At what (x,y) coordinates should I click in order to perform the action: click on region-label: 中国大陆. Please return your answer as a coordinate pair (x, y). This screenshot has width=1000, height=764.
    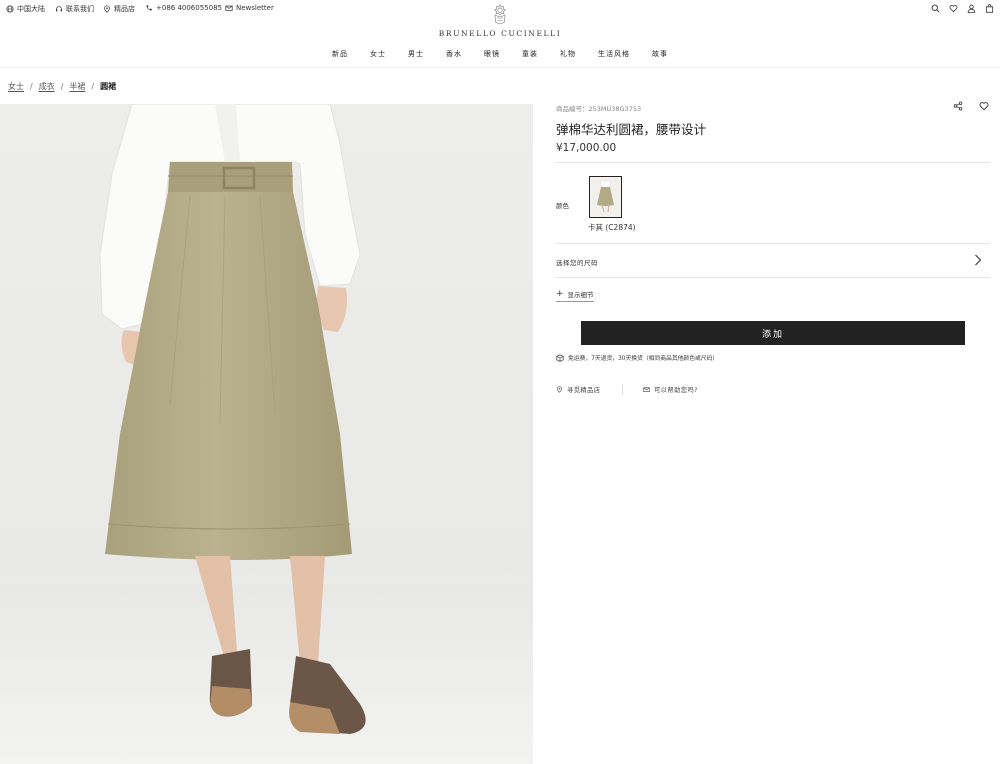
    Looking at the image, I should click on (31, 9).